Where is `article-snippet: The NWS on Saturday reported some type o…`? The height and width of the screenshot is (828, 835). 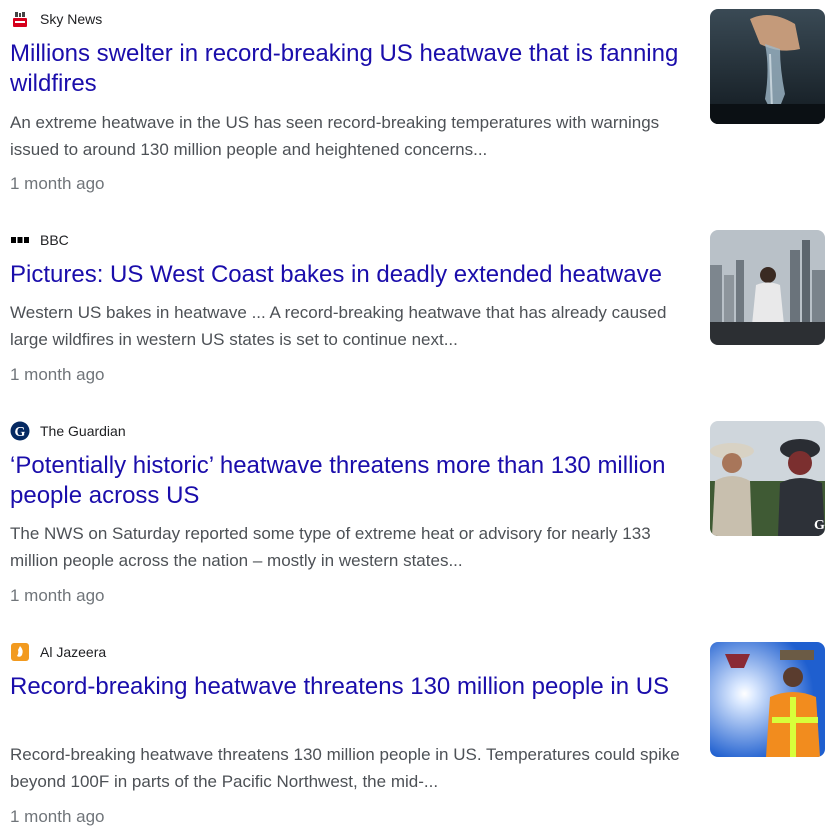 article-snippet: The NWS on Saturday reported some type o… is located at coordinates (330, 547).